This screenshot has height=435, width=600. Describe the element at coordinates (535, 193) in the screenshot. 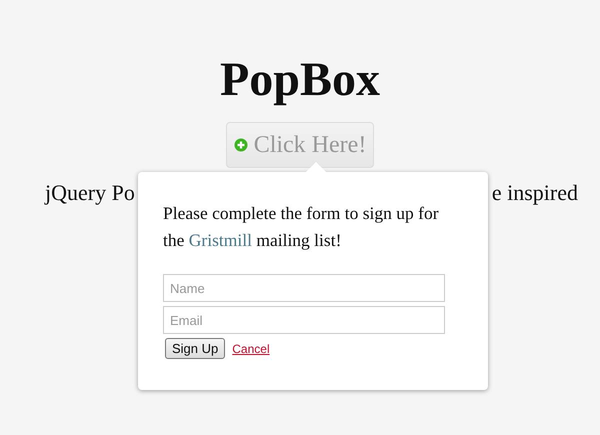

I see `paragraph-text: e inspired` at that location.